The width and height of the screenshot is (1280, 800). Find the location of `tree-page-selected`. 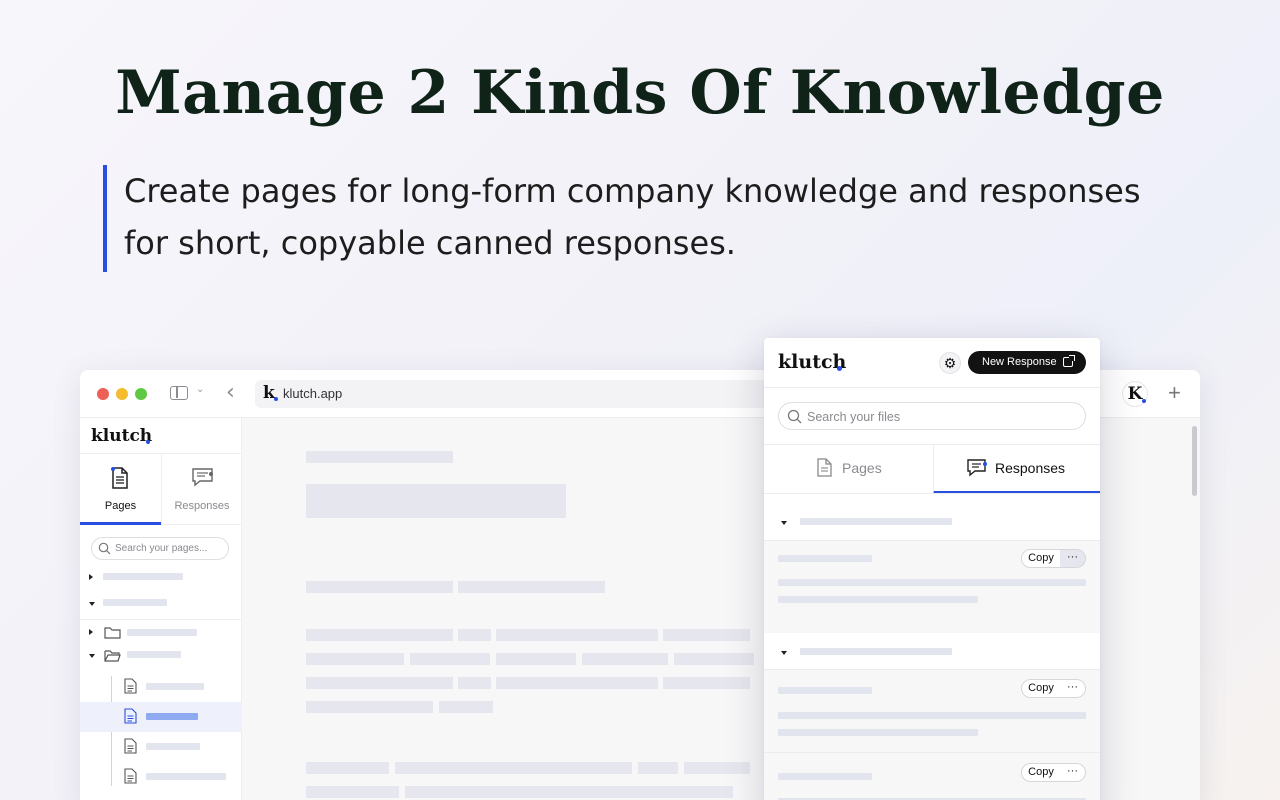

tree-page-selected is located at coordinates (161, 717).